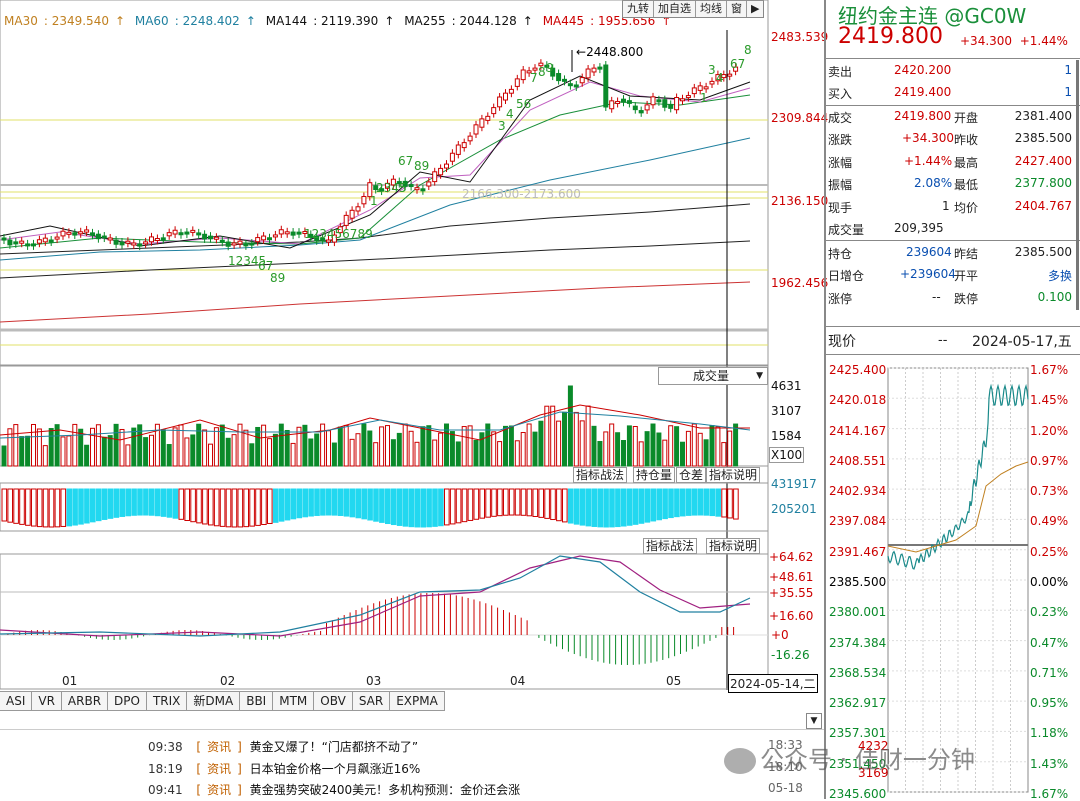 The width and height of the screenshot is (1080, 801). Describe the element at coordinates (518, 681) in the screenshot. I see `month-label: 04` at that location.